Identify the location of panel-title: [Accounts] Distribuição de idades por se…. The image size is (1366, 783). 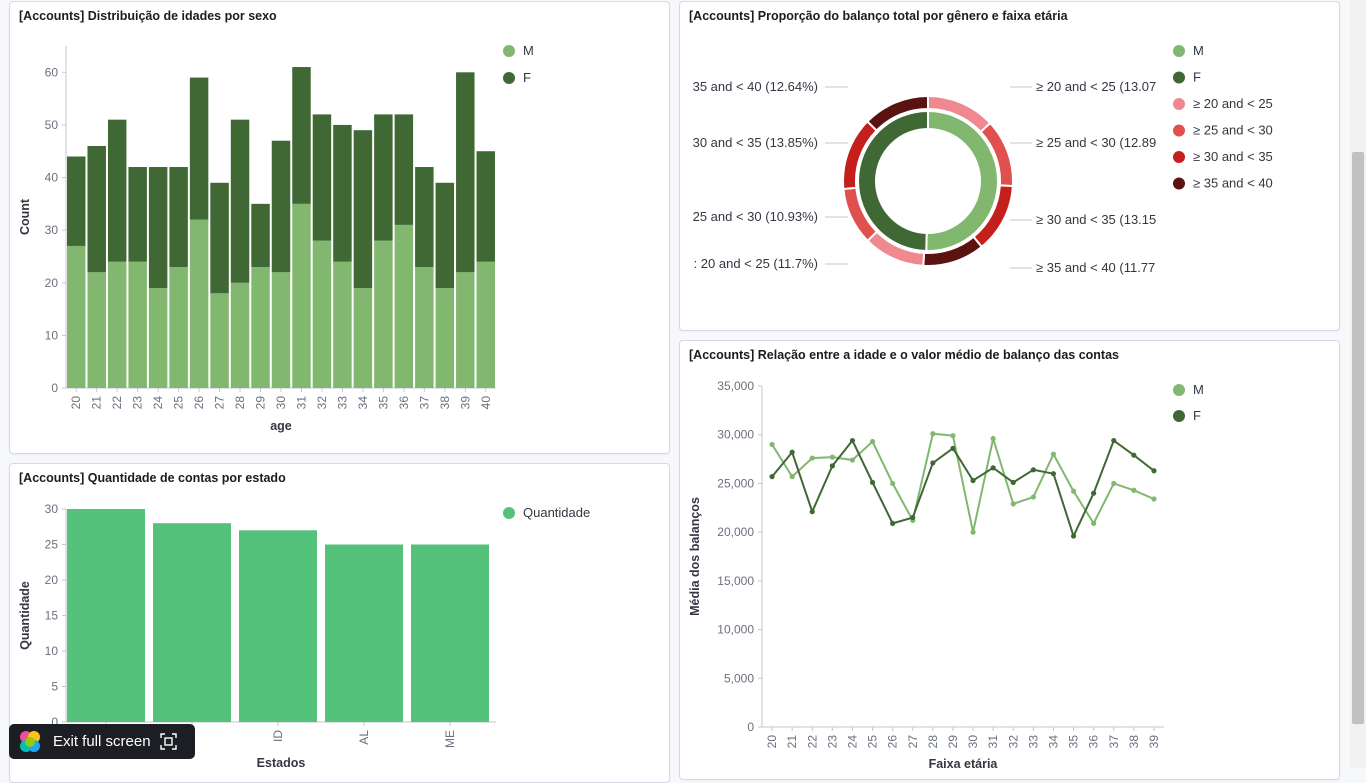
(148, 16).